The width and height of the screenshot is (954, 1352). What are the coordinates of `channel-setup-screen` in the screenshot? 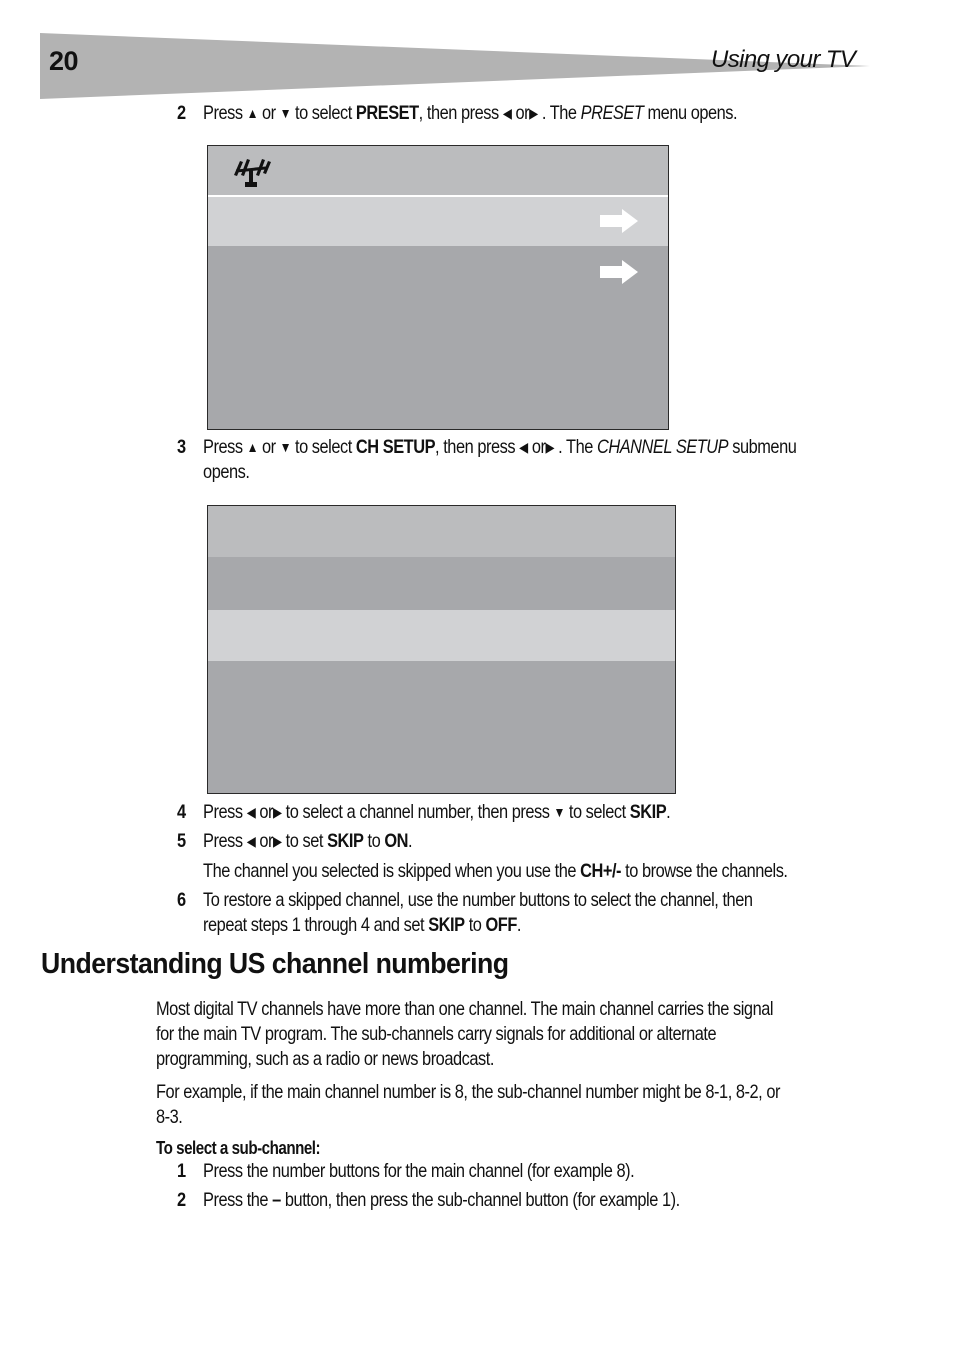 It's located at (441, 649).